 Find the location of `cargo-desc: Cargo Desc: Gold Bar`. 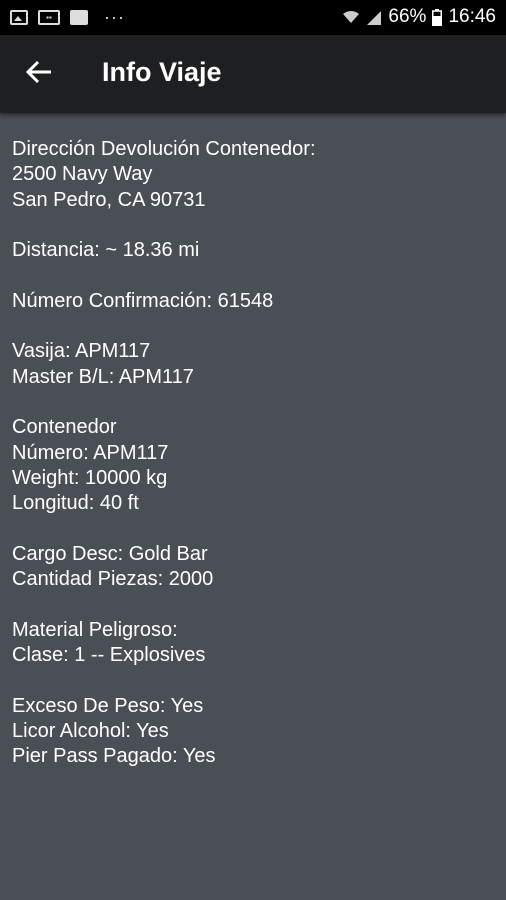

cargo-desc: Cargo Desc: Gold Bar is located at coordinates (110, 553).